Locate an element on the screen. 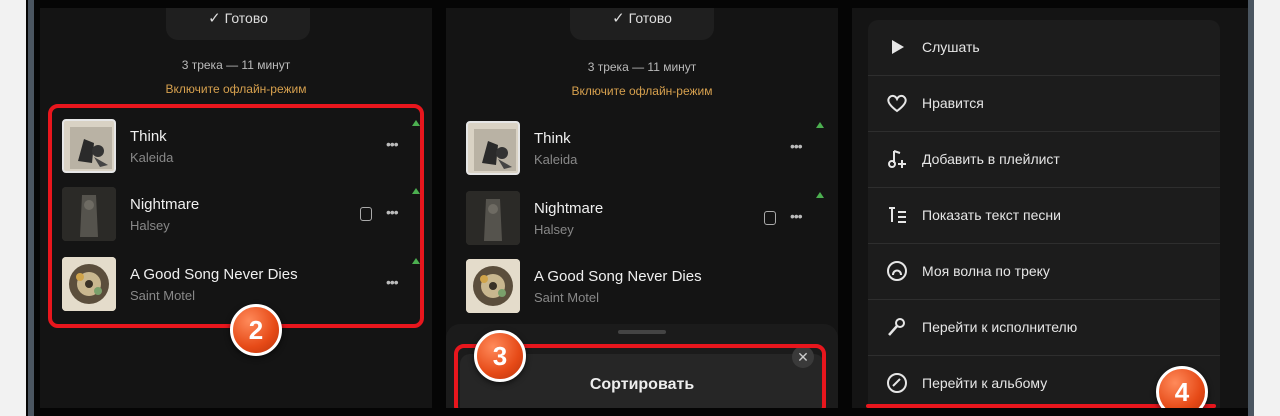  microphone-icon is located at coordinates (896, 327).